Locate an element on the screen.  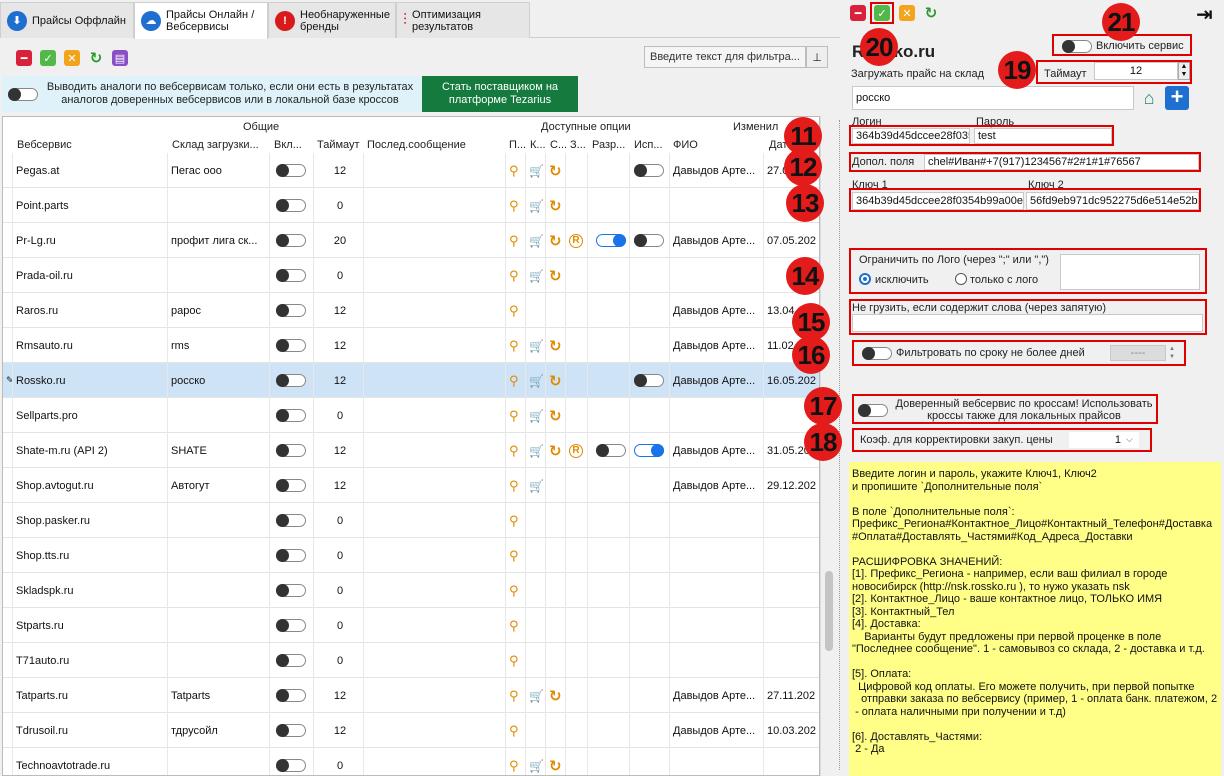
column-header: Вебсервис is located at coordinates (44, 145).